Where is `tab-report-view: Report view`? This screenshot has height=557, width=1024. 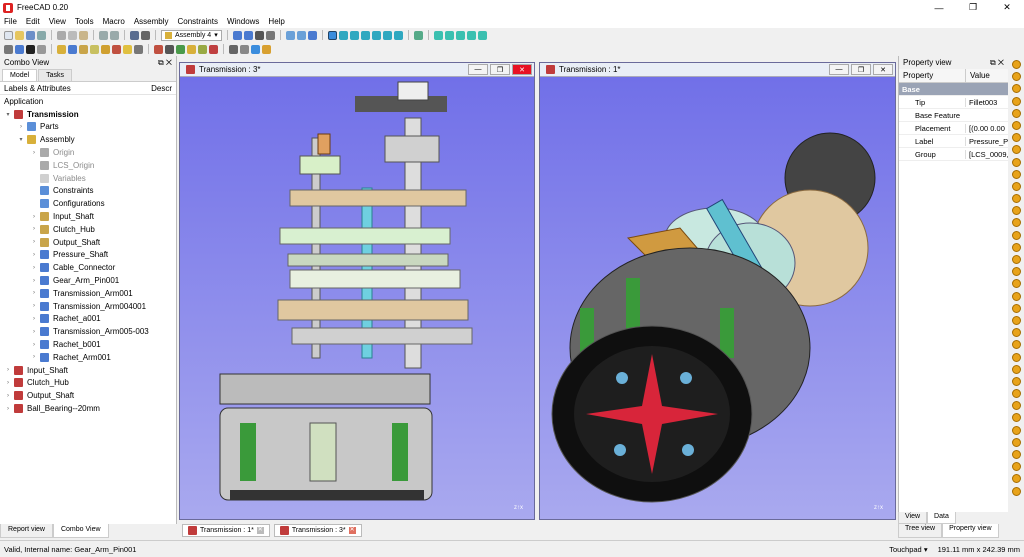 tab-report-view: Report view is located at coordinates (26, 531).